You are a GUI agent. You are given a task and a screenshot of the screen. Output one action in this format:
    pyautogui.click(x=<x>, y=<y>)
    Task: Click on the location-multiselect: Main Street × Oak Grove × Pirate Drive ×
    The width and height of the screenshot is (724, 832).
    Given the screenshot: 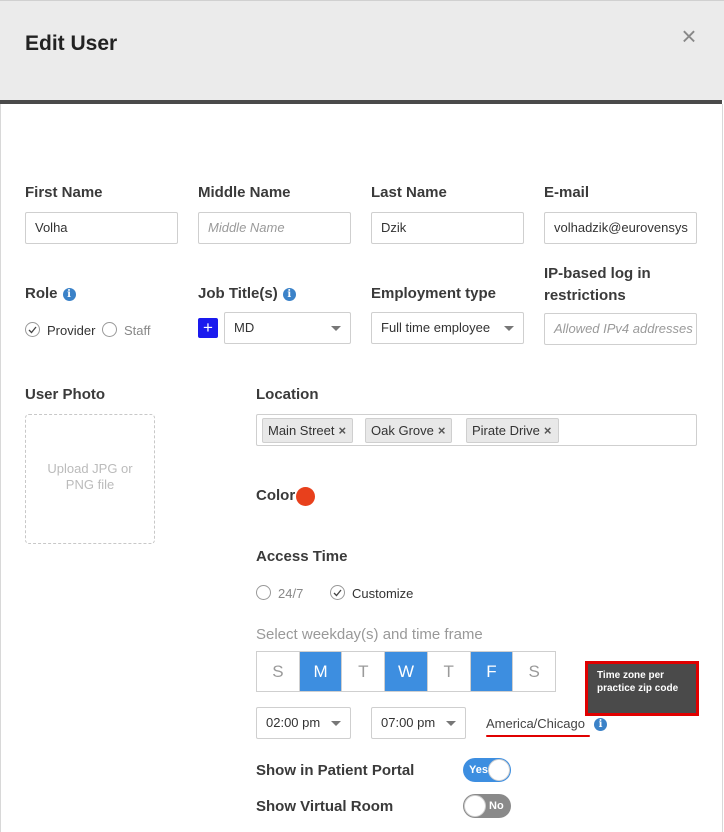 What is the action you would take?
    pyautogui.click(x=476, y=430)
    